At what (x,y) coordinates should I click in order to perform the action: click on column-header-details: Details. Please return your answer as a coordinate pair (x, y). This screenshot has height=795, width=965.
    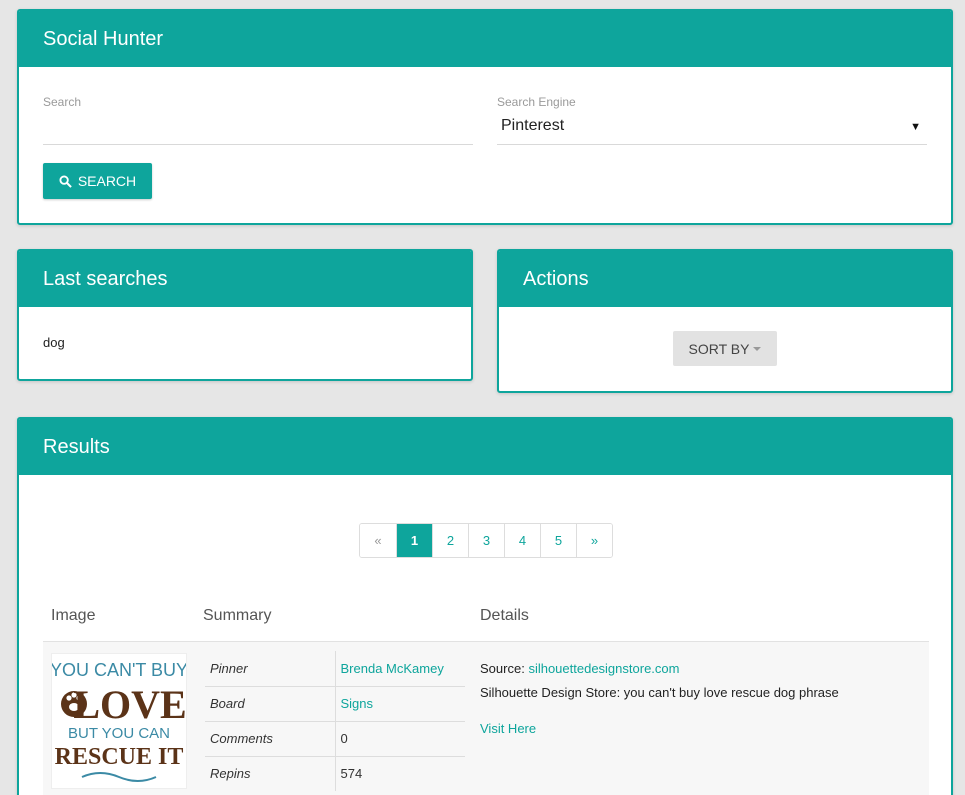
    Looking at the image, I should click on (504, 615).